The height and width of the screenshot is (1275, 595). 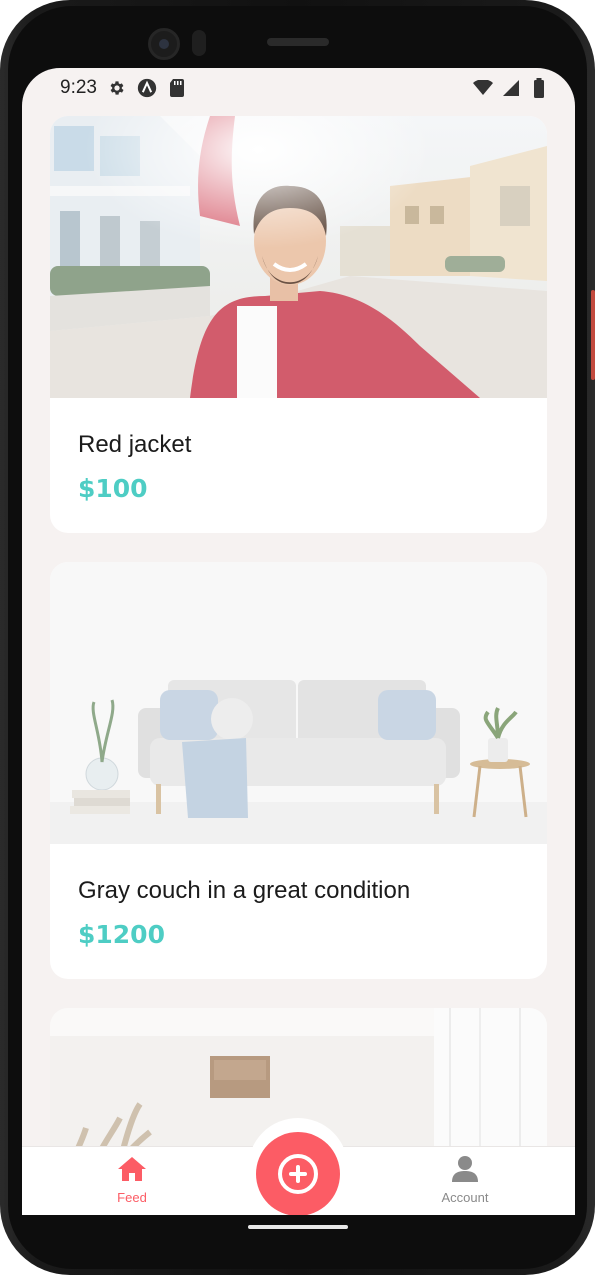 What do you see at coordinates (164, 44) in the screenshot?
I see `front-camera` at bounding box center [164, 44].